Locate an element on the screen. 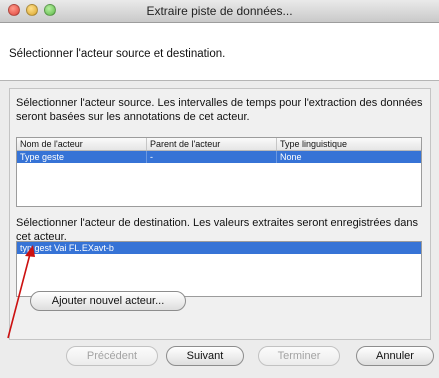 Image resolution: width=439 pixels, height=378 pixels. next-button: Suivant is located at coordinates (205, 356).